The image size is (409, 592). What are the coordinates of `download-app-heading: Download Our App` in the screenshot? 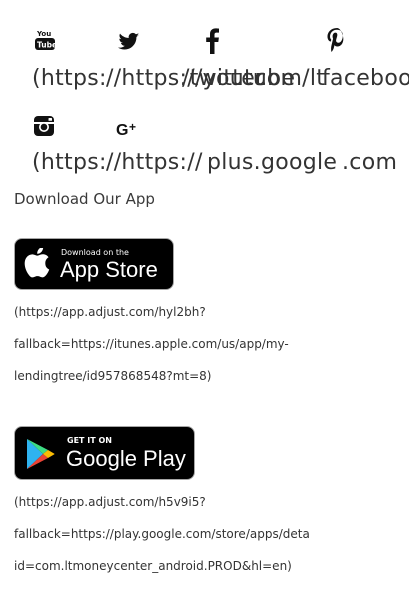 It's located at (84, 199).